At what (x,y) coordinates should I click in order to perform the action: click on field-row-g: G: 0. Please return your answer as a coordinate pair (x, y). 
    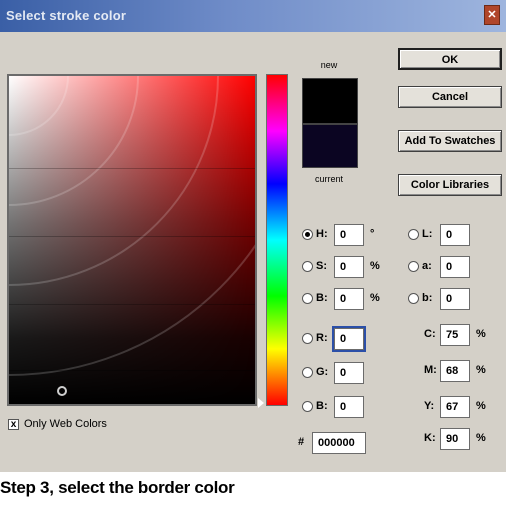
    Looking at the image, I should click on (347, 373).